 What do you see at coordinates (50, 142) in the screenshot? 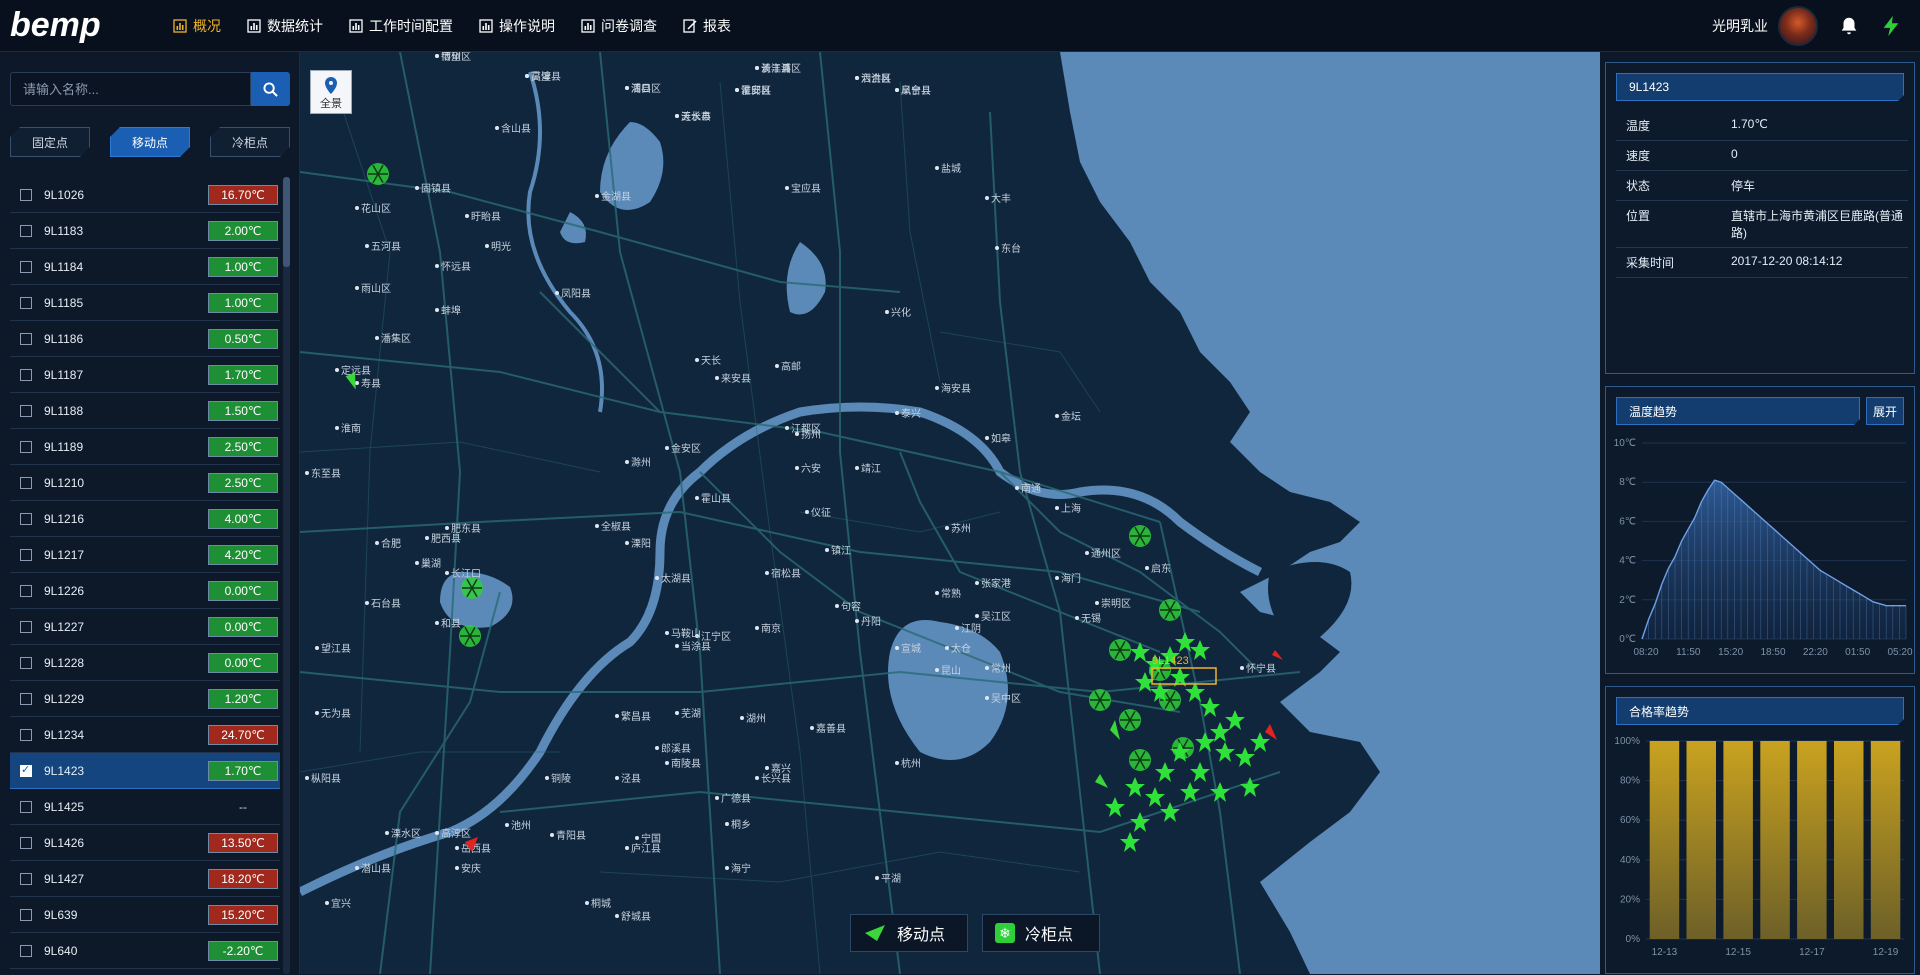
I see `tab-0: 固定点` at bounding box center [50, 142].